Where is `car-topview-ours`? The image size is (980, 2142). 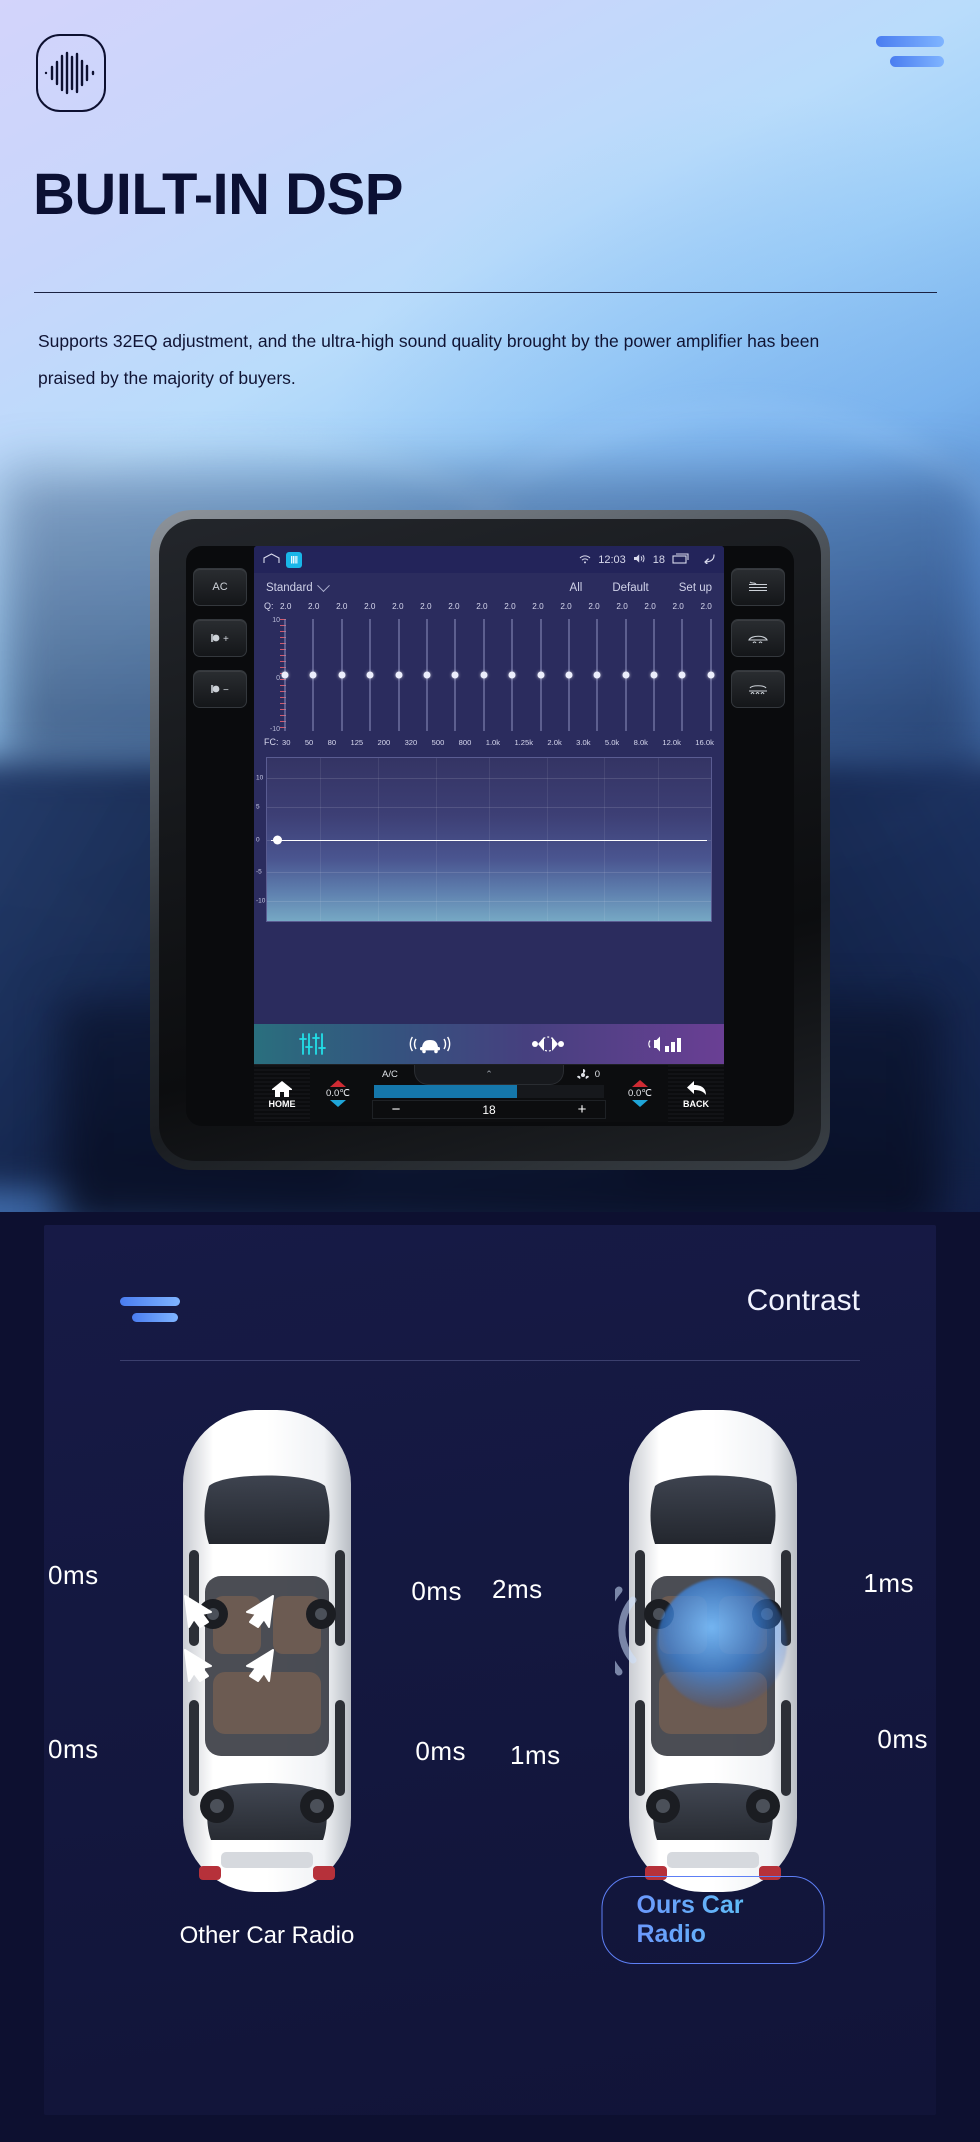
car-topview-ours is located at coordinates (713, 1650).